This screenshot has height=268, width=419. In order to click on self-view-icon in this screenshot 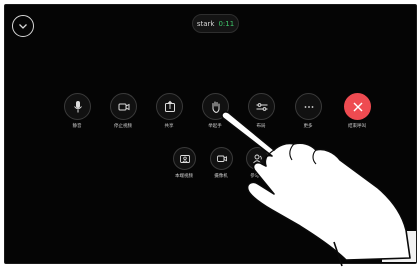, I will do `click(184, 159)`.